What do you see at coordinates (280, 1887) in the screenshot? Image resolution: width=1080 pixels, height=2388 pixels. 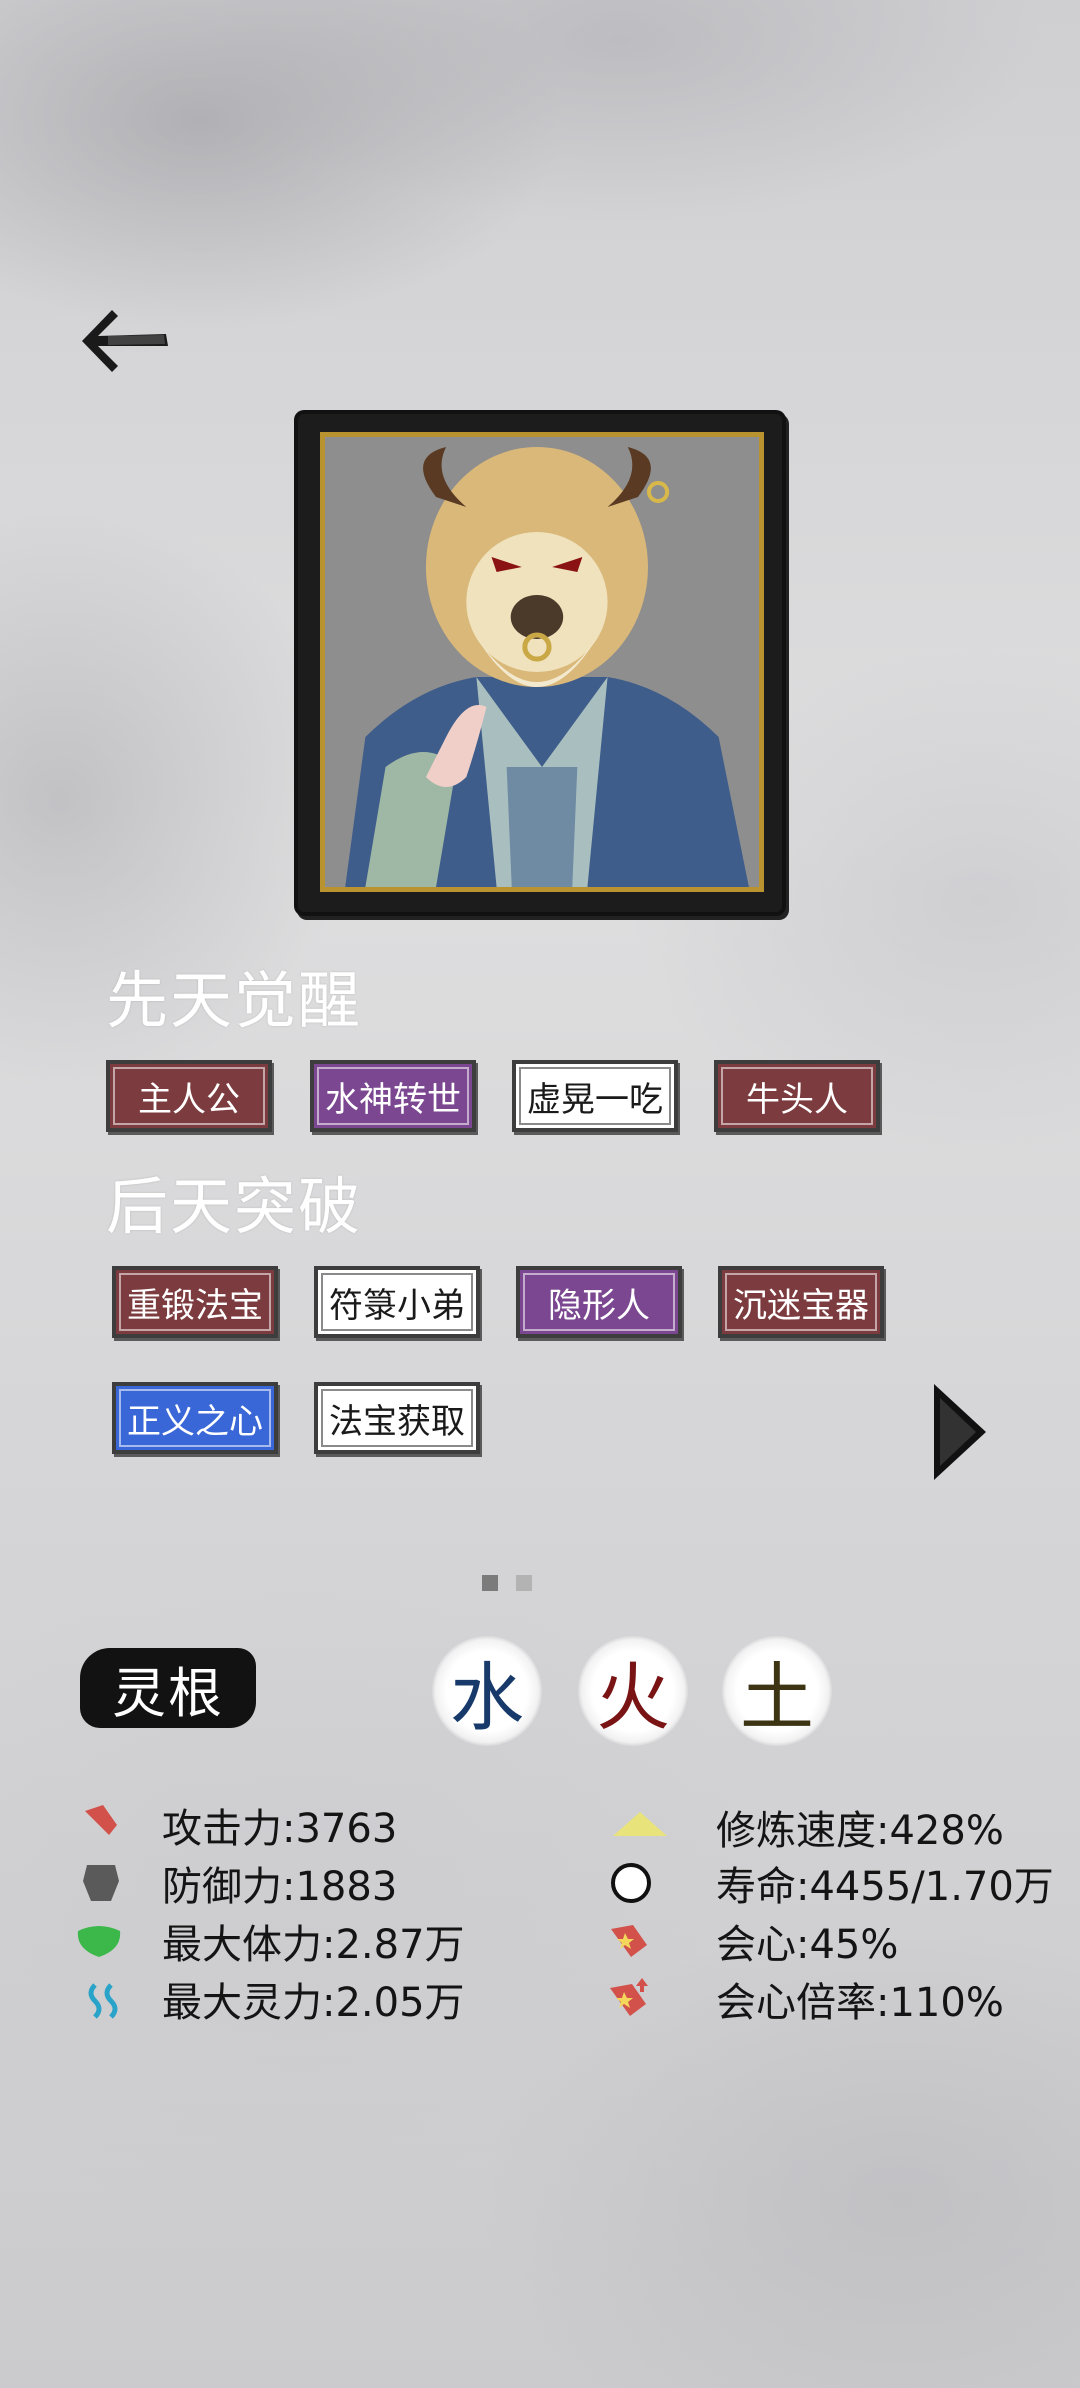 I see `defense-stat: 防御力:1883` at bounding box center [280, 1887].